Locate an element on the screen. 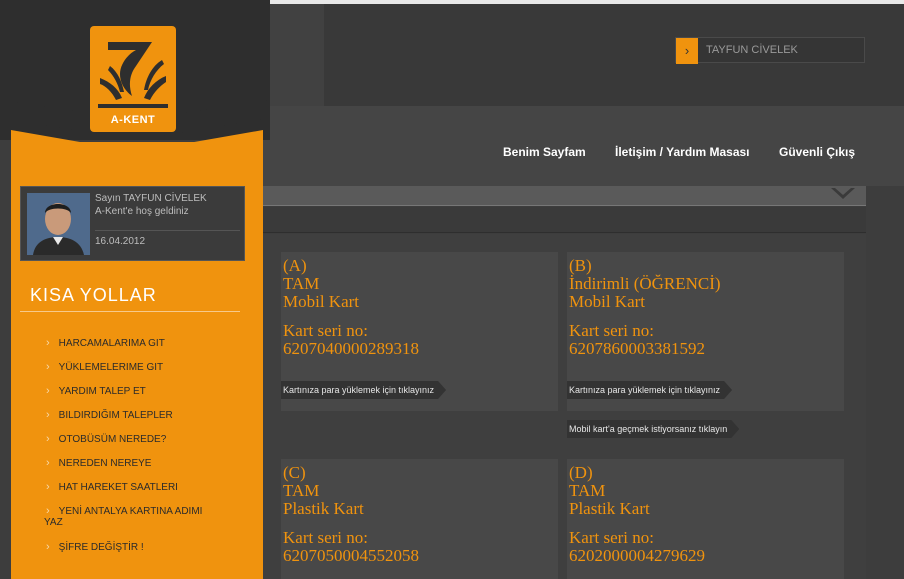  shortcuts-divider is located at coordinates (130, 311).